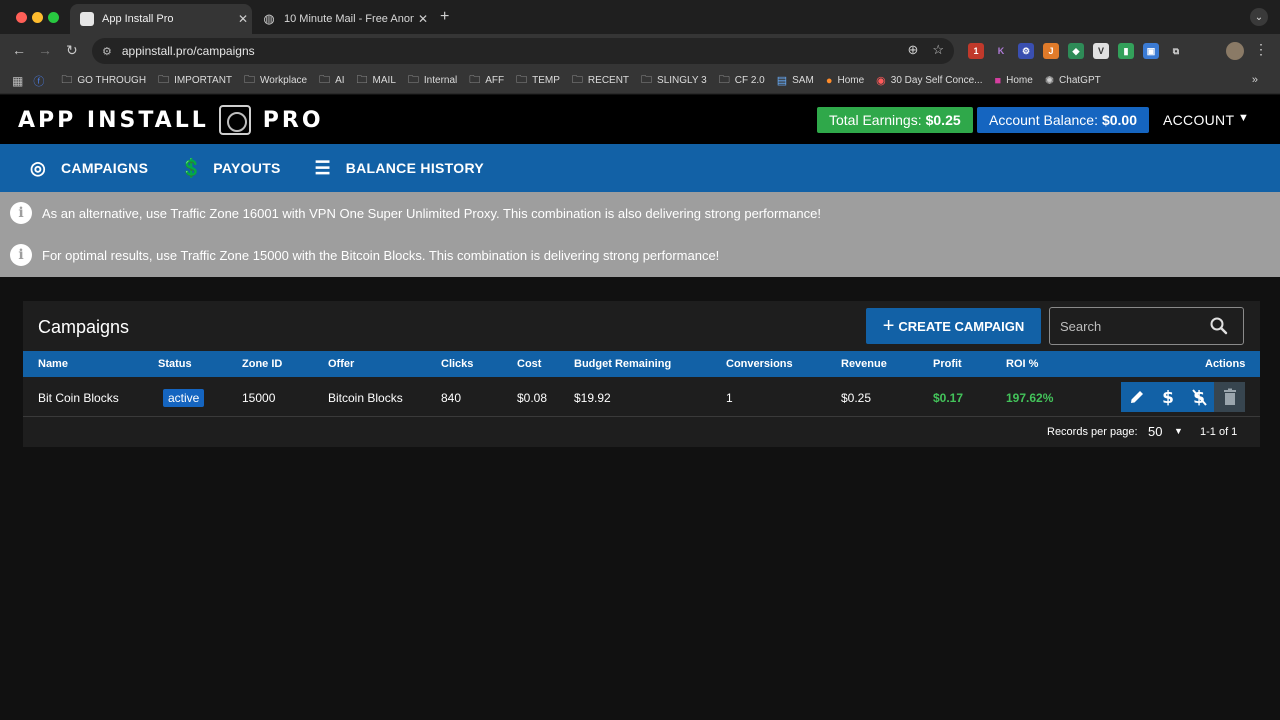  Describe the element at coordinates (37, 167) in the screenshot. I see `target-cursor-icon: ◎` at that location.